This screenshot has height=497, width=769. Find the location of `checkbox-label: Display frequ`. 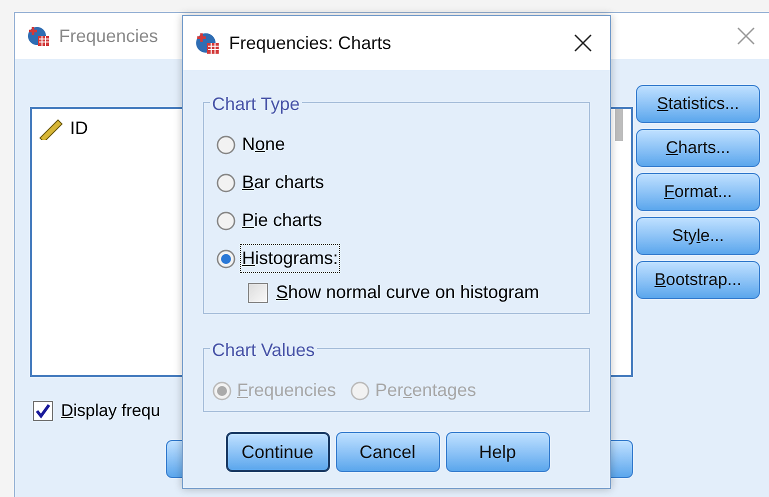

checkbox-label: Display frequ is located at coordinates (110, 411).